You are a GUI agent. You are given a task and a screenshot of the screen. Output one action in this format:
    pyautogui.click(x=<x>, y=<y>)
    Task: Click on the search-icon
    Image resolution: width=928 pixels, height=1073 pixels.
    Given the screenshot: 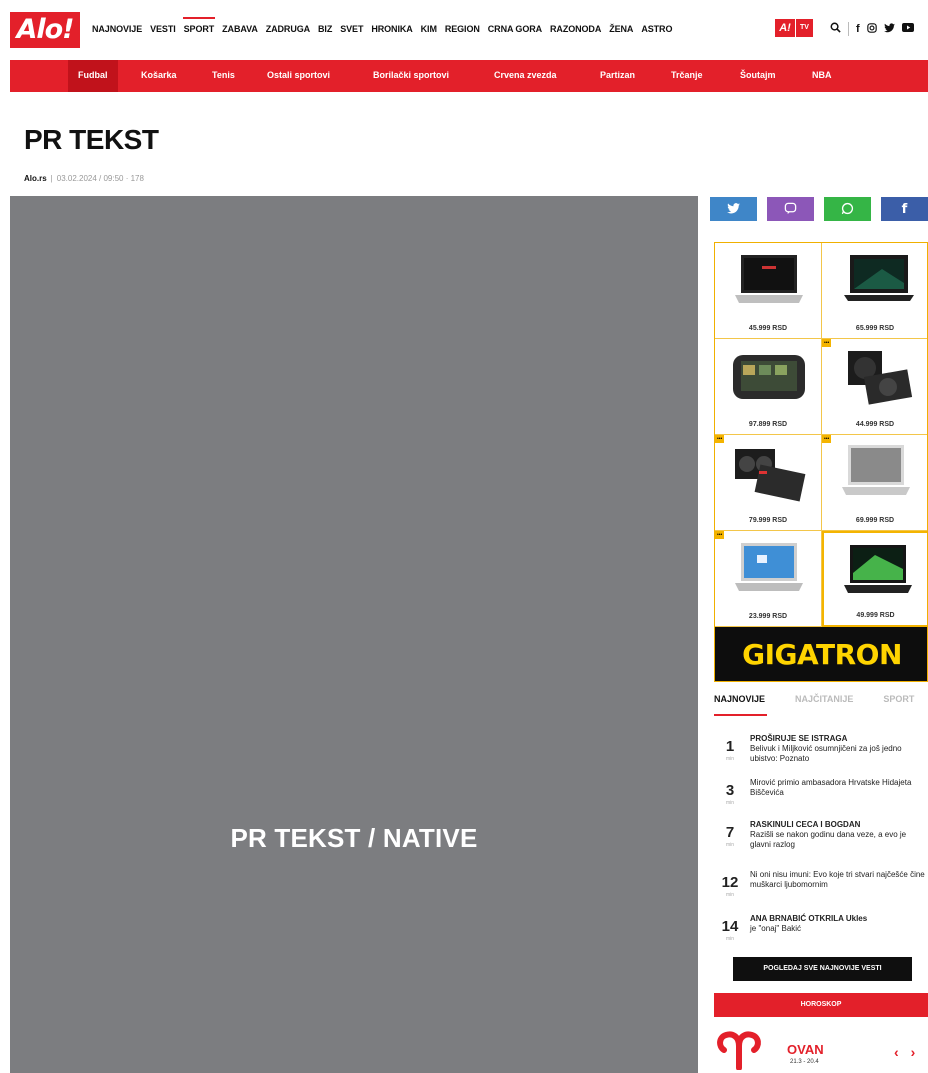 What is the action you would take?
    pyautogui.click(x=835, y=29)
    